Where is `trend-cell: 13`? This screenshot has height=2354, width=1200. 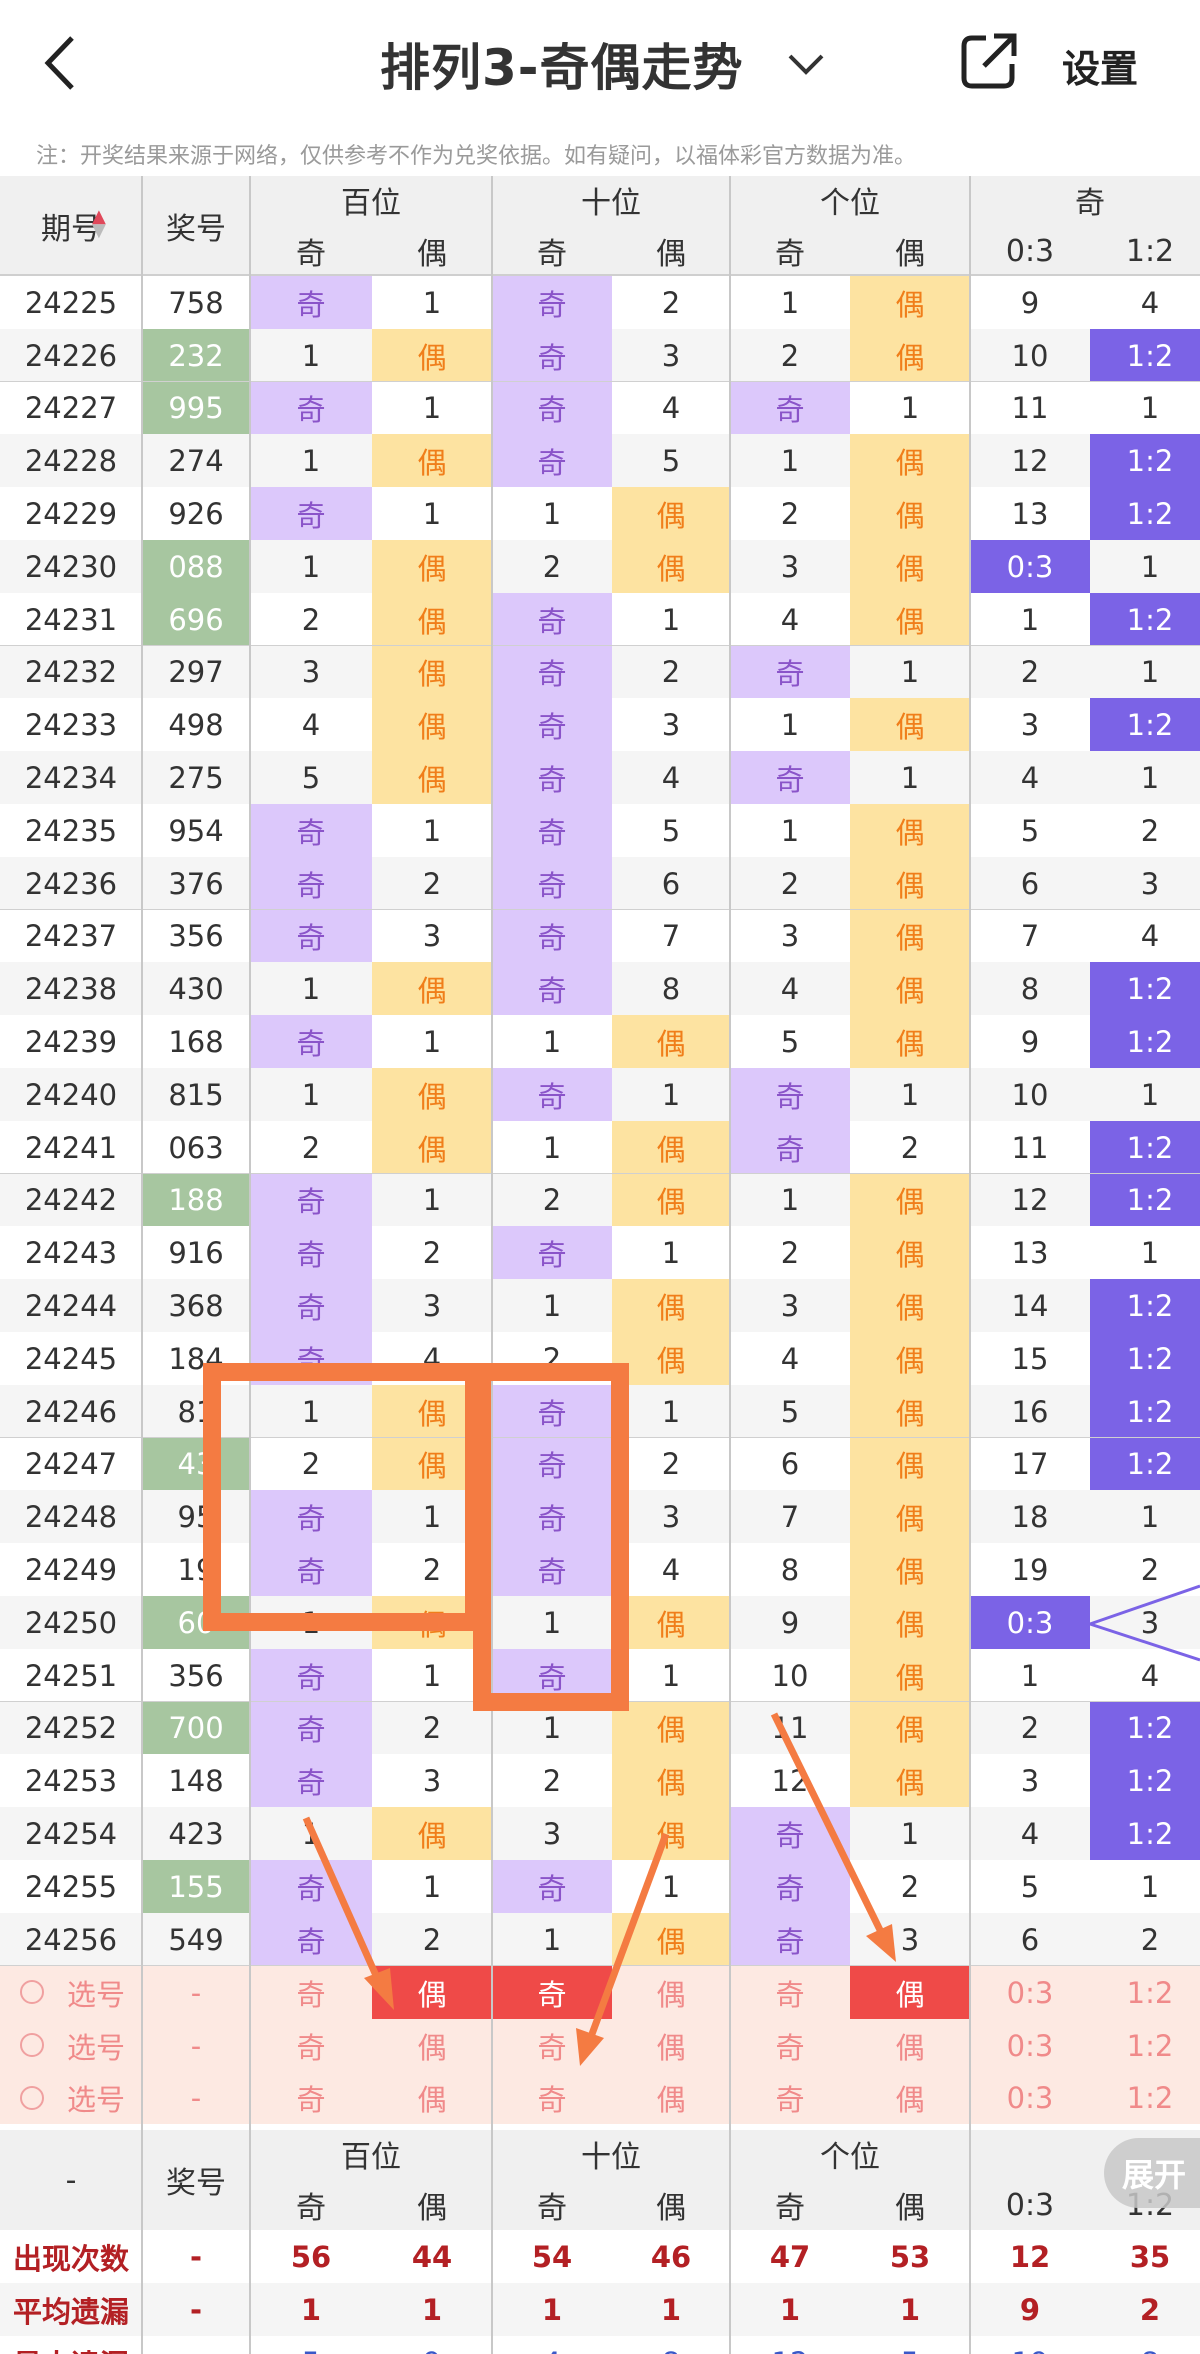 trend-cell: 13 is located at coordinates (1030, 1252).